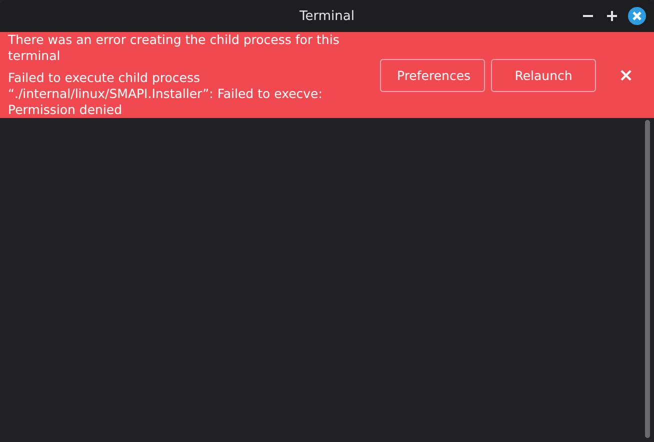 This screenshot has height=442, width=654. Describe the element at coordinates (543, 75) in the screenshot. I see `banner-button: Relaunch` at that location.